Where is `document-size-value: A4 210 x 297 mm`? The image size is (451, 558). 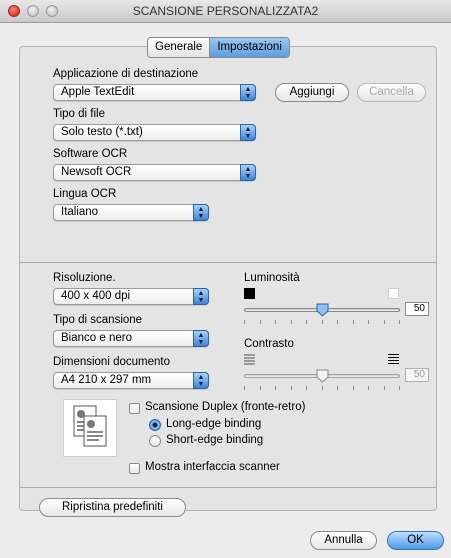
document-size-value: A4 210 x 297 mm is located at coordinates (106, 380).